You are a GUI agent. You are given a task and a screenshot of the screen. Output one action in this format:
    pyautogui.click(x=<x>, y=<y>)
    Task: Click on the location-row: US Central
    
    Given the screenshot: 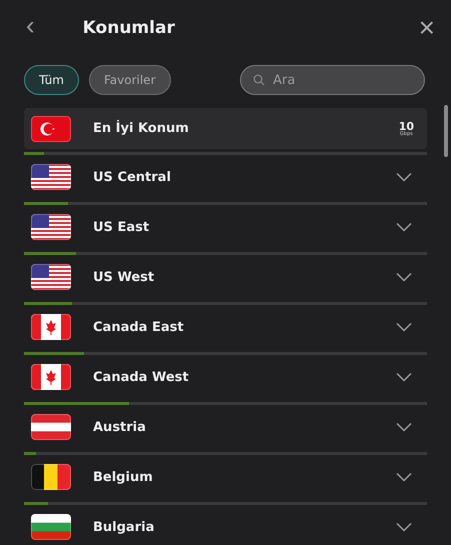 What is the action you would take?
    pyautogui.click(x=225, y=177)
    